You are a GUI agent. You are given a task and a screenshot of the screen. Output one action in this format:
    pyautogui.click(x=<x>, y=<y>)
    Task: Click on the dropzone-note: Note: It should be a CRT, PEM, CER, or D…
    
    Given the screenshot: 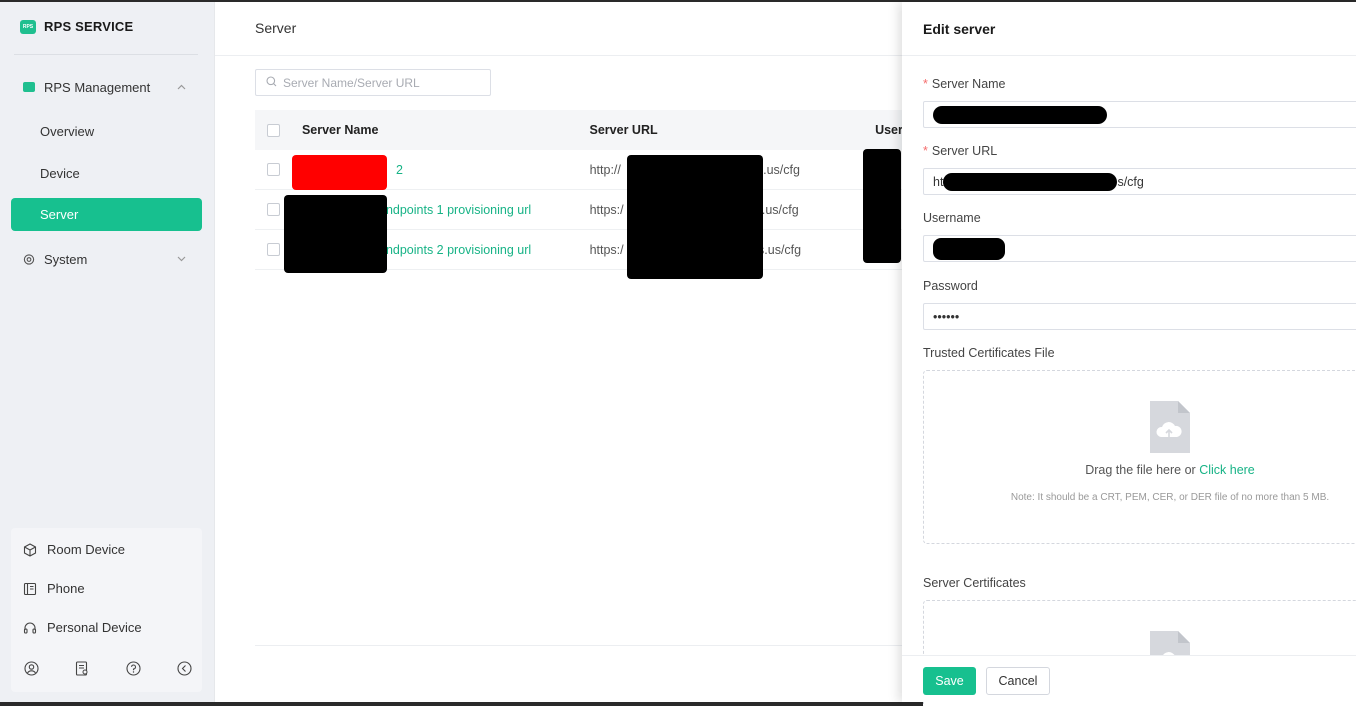 What is the action you would take?
    pyautogui.click(x=1170, y=497)
    